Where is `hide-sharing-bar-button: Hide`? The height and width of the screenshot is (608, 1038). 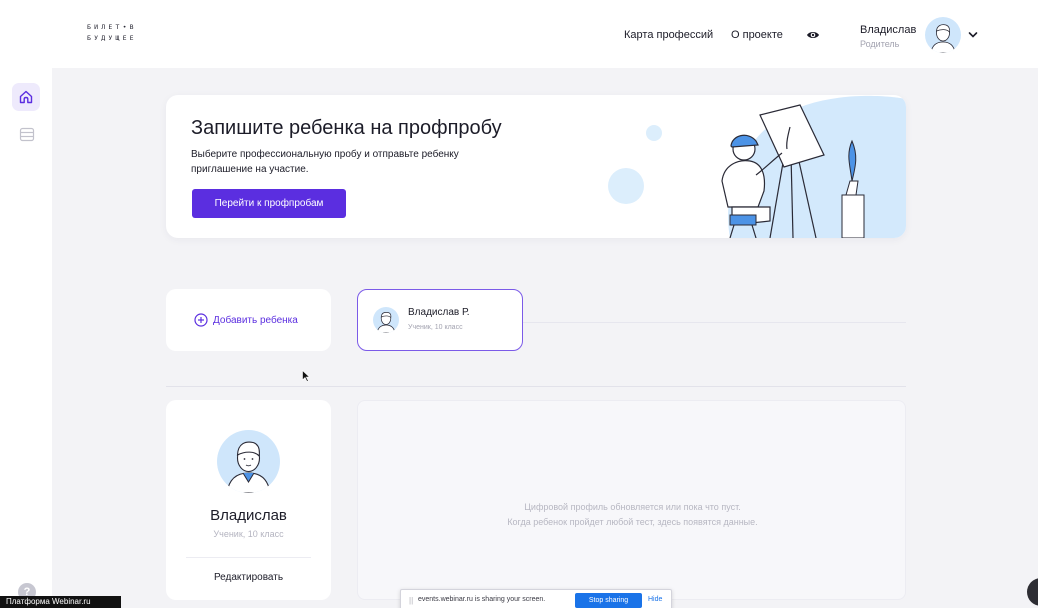
hide-sharing-bar-button: Hide is located at coordinates (655, 599).